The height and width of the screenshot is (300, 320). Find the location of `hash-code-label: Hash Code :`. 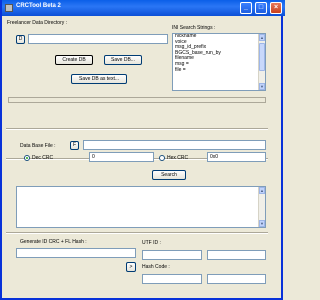

hash-code-label: Hash Code : is located at coordinates (156, 267).